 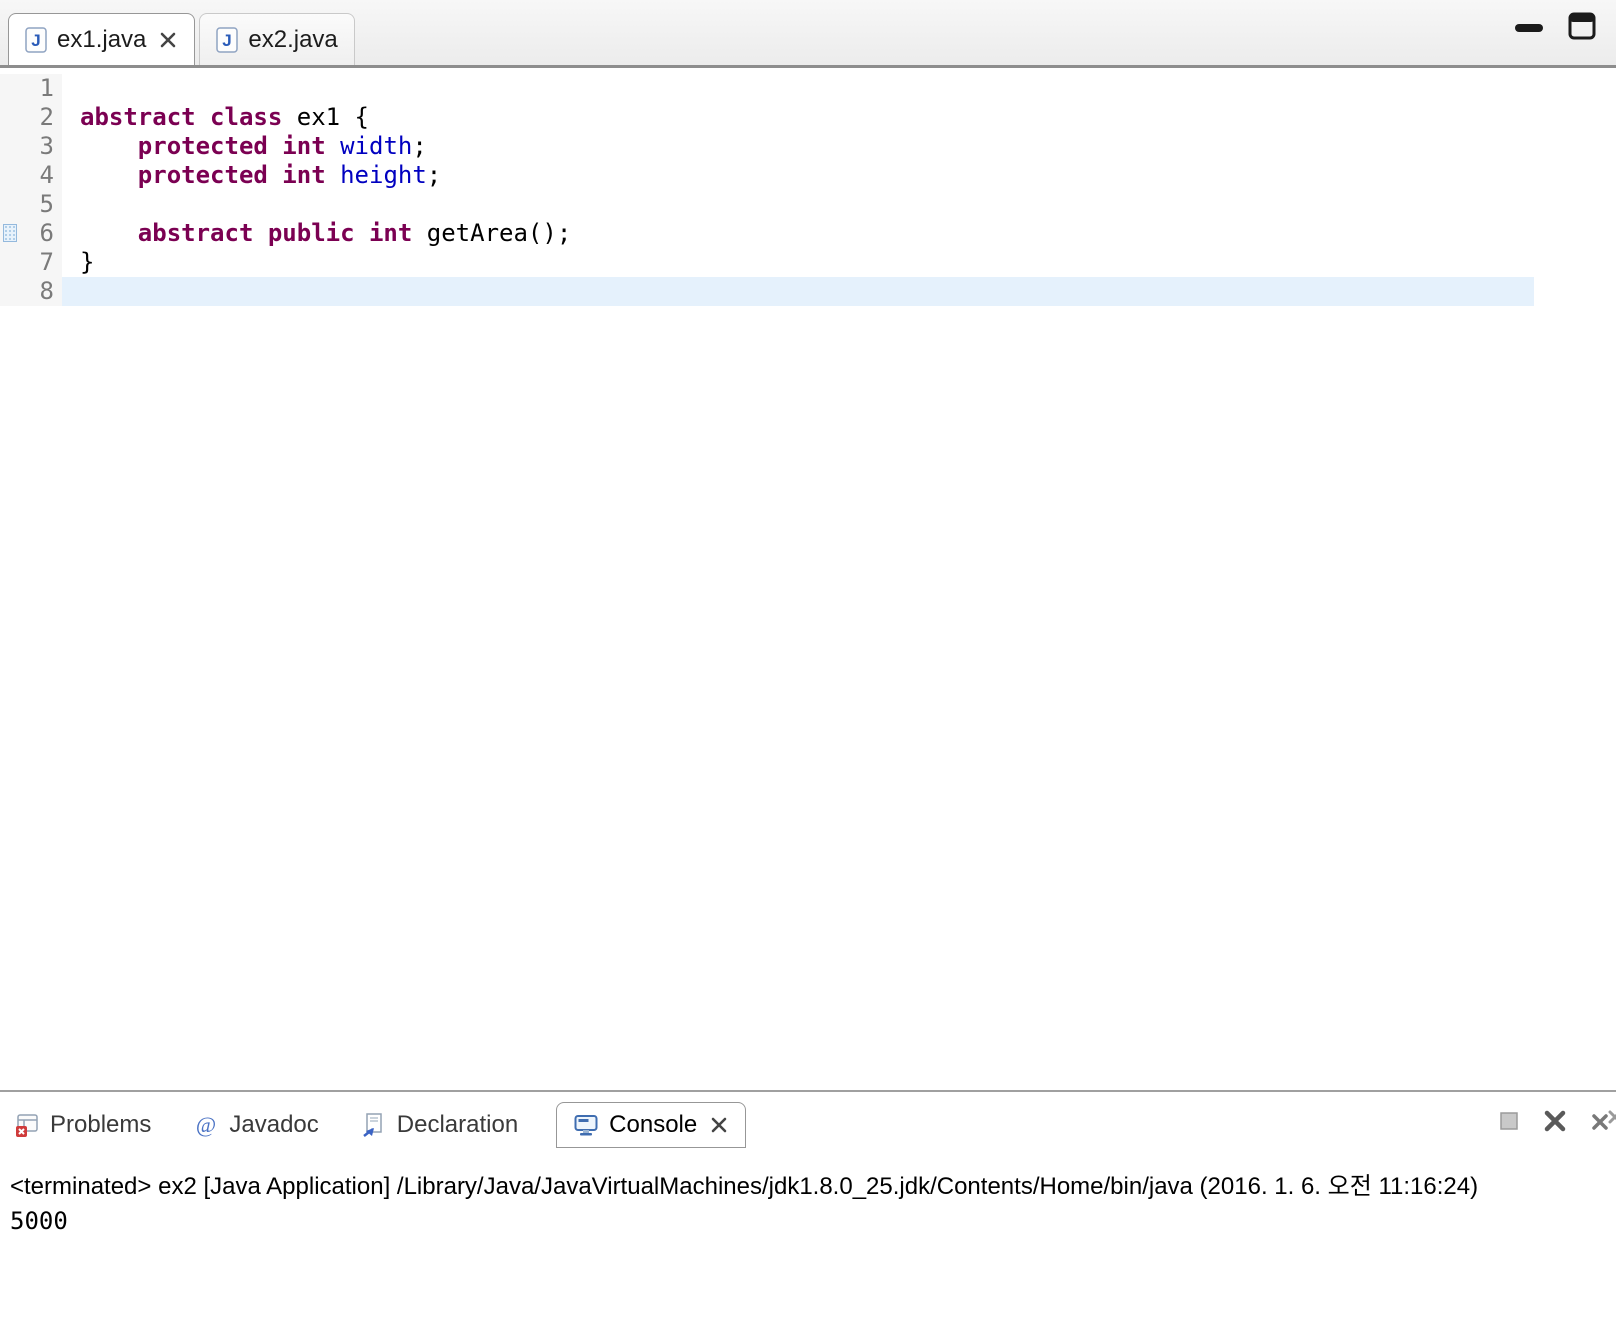 I want to click on code-line-7: 7}, so click(x=808, y=262).